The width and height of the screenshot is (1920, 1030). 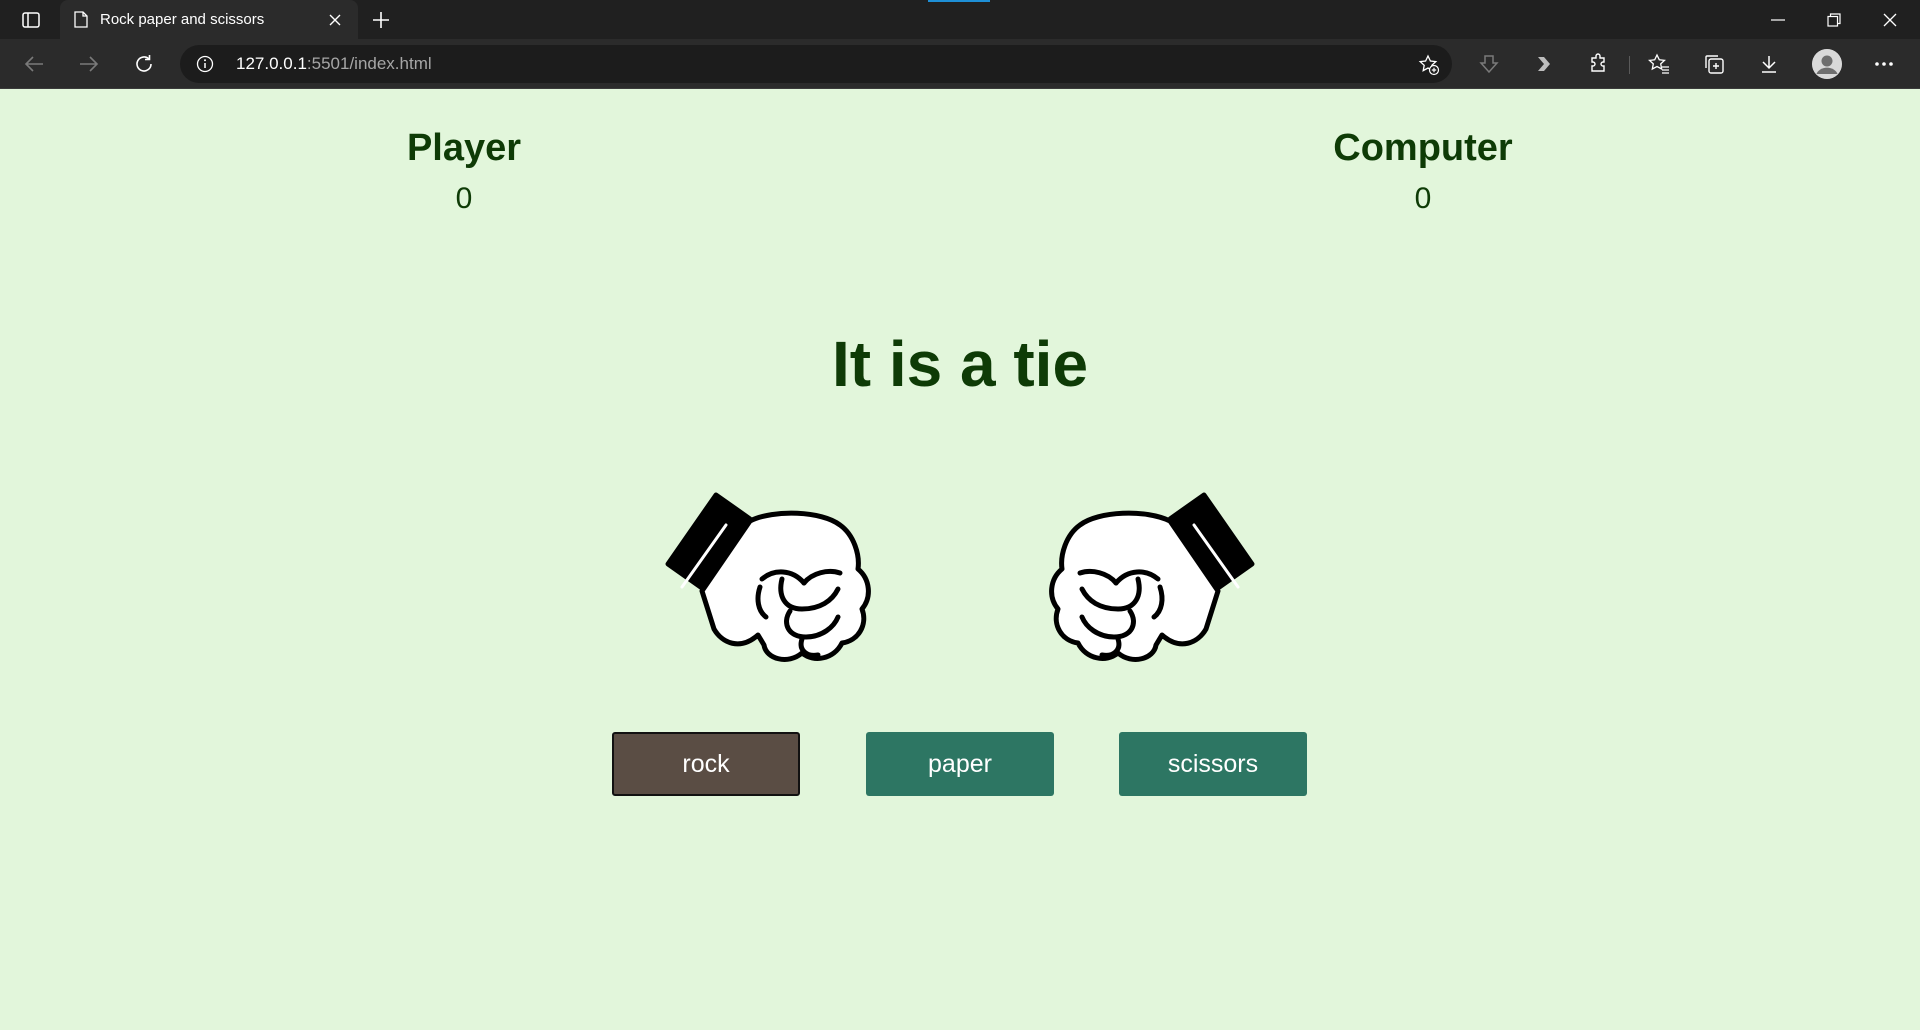 I want to click on back-button, so click(x=34, y=64).